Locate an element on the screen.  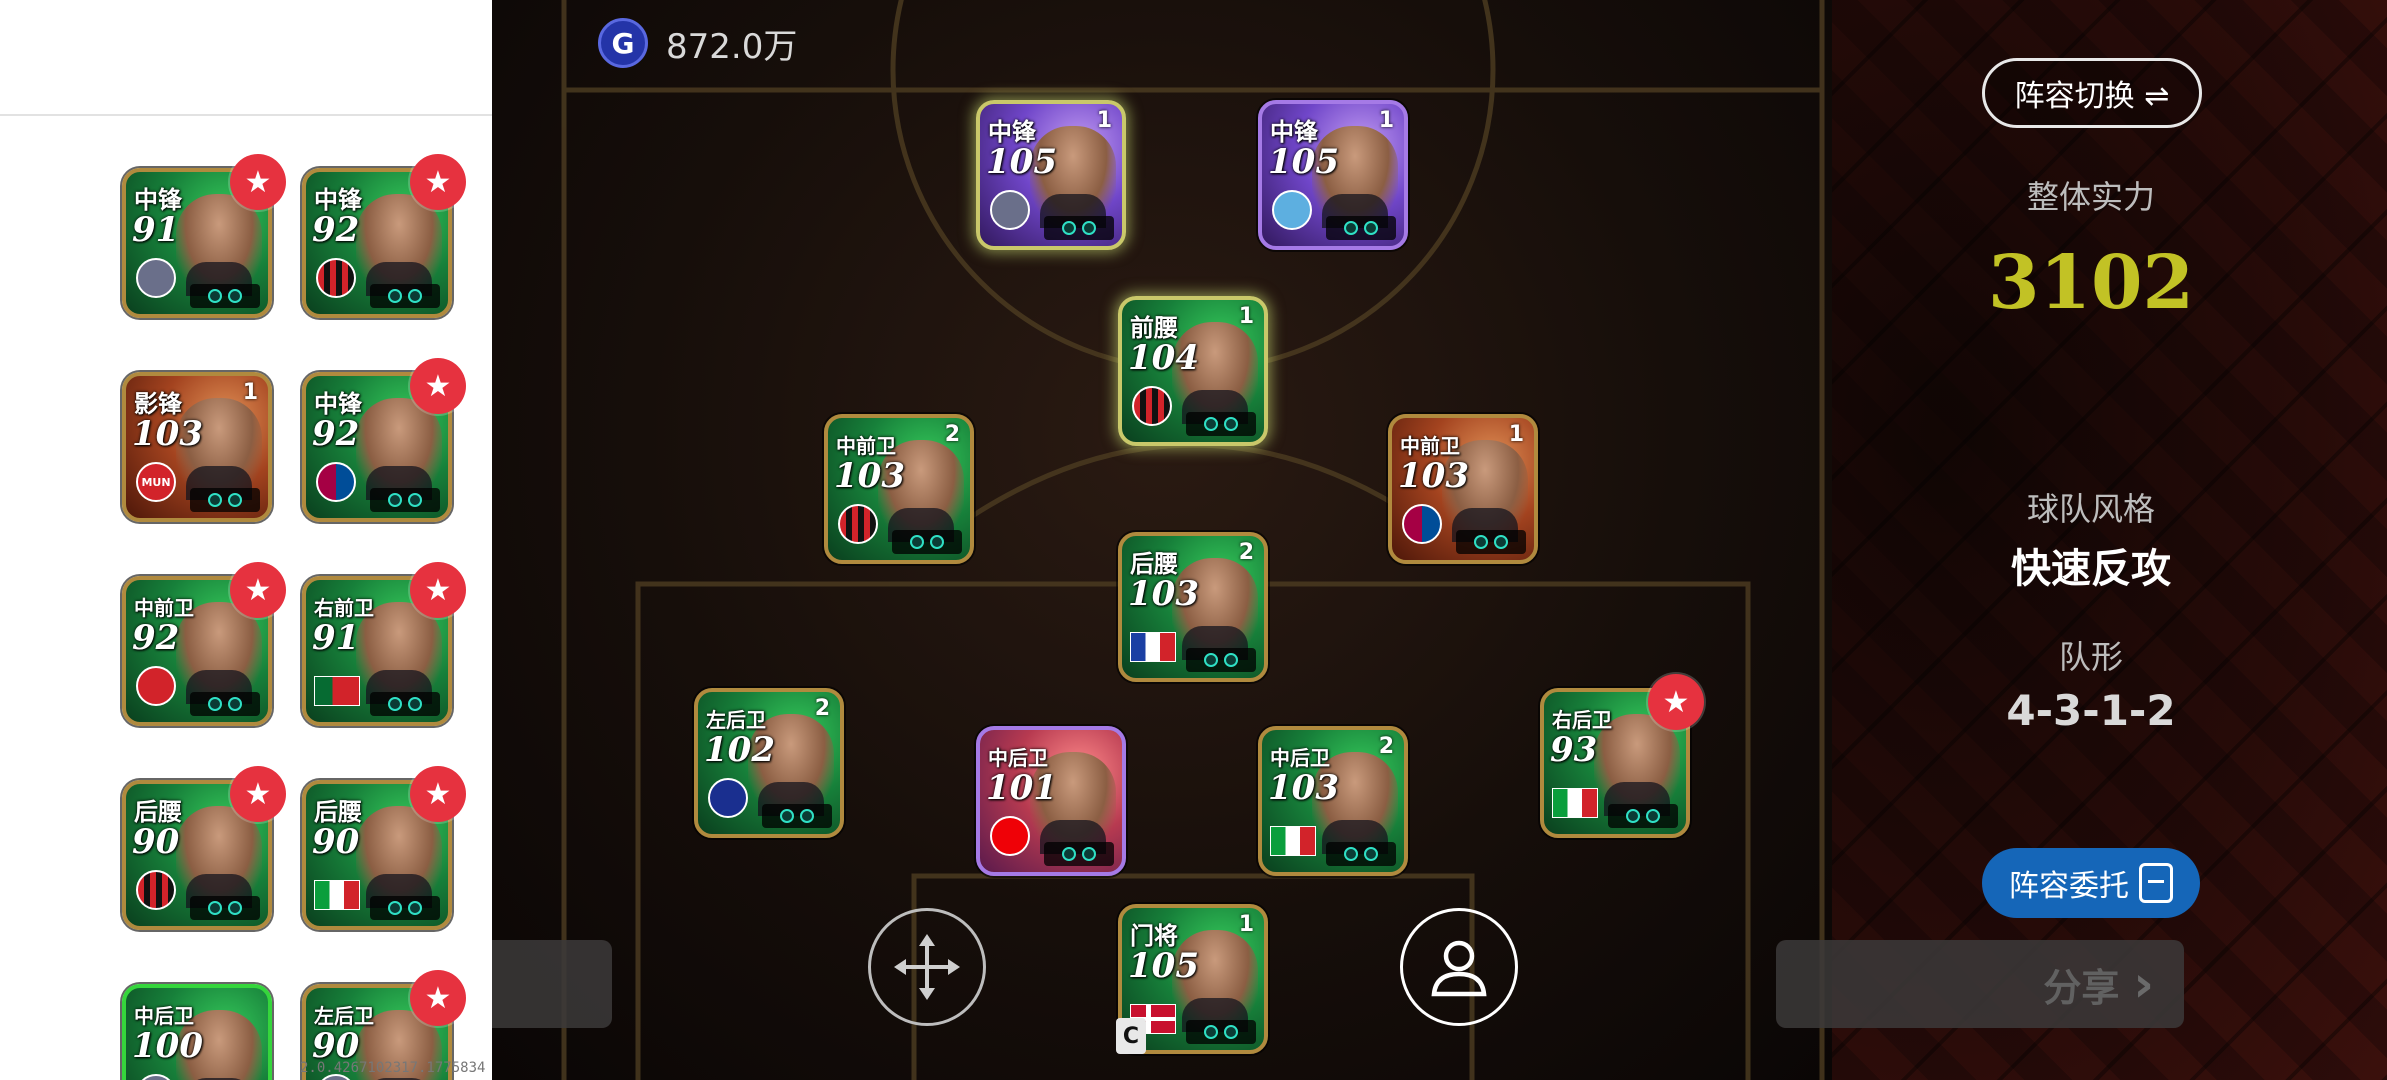
formation-label: 队形 is located at coordinates (2090, 657).